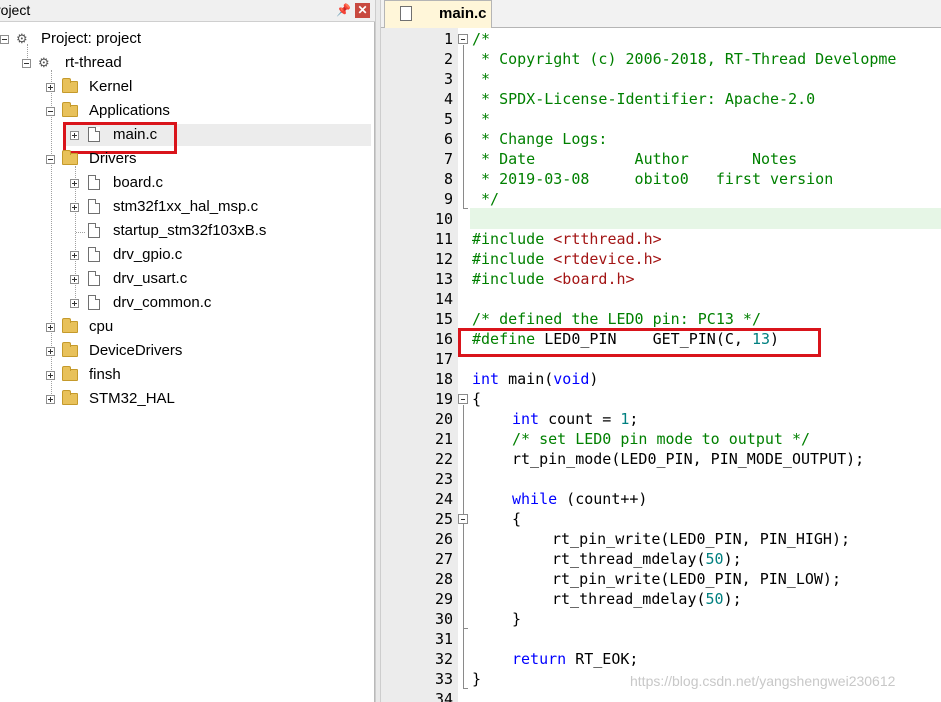  Describe the element at coordinates (187, 375) in the screenshot. I see `tree-item-finsh: finsh` at that location.